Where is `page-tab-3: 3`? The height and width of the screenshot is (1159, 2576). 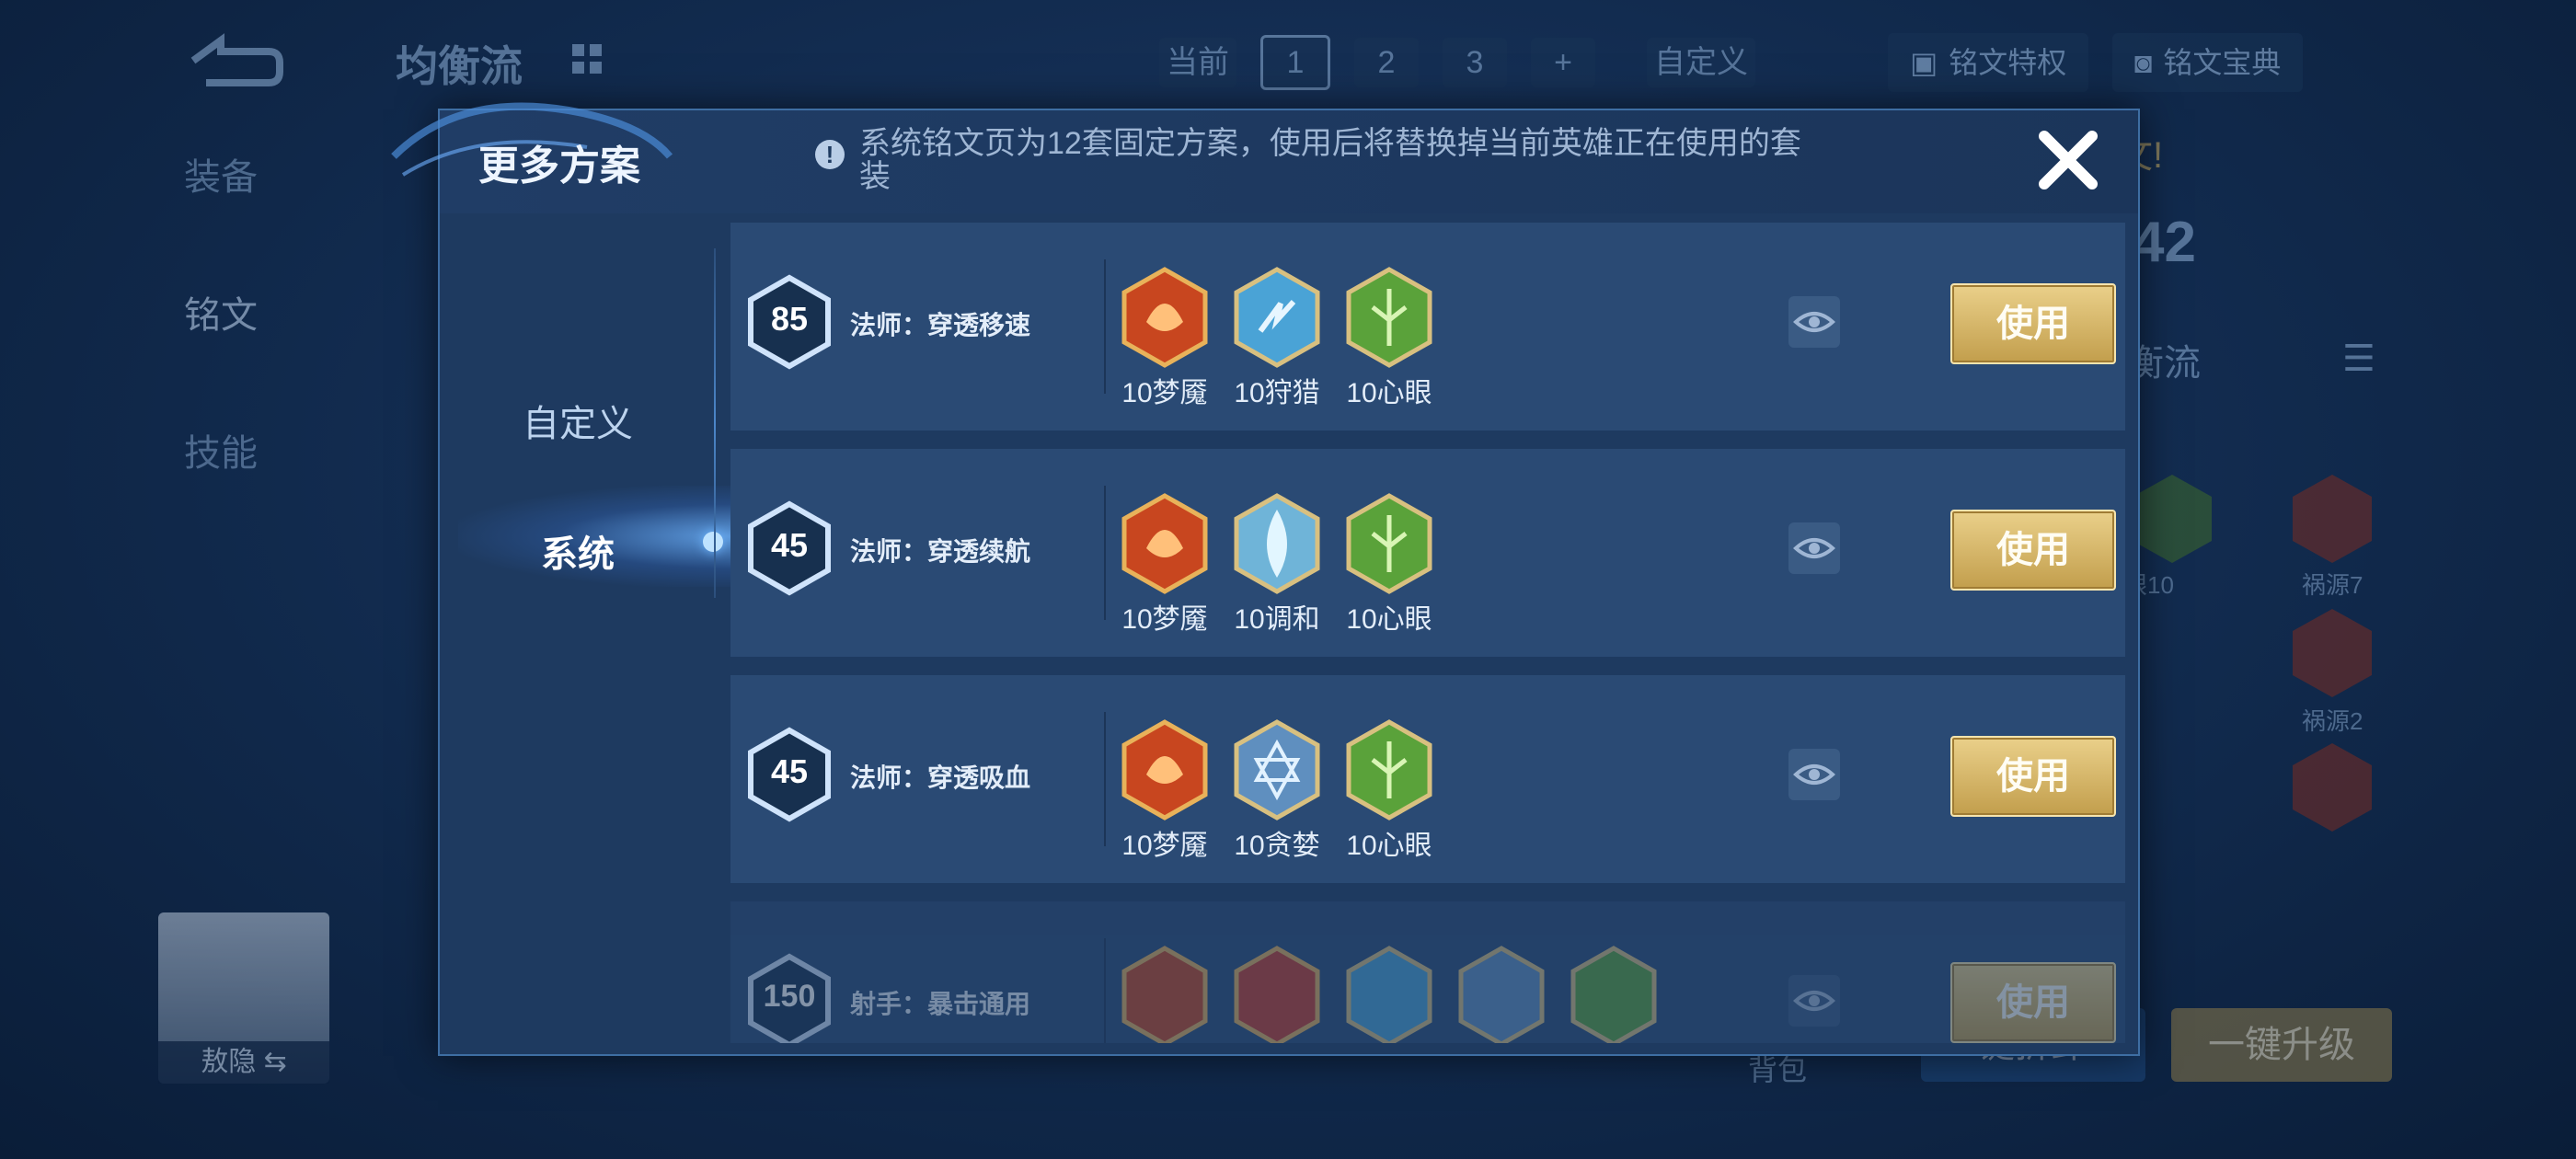
page-tab-3: 3 is located at coordinates (1475, 62).